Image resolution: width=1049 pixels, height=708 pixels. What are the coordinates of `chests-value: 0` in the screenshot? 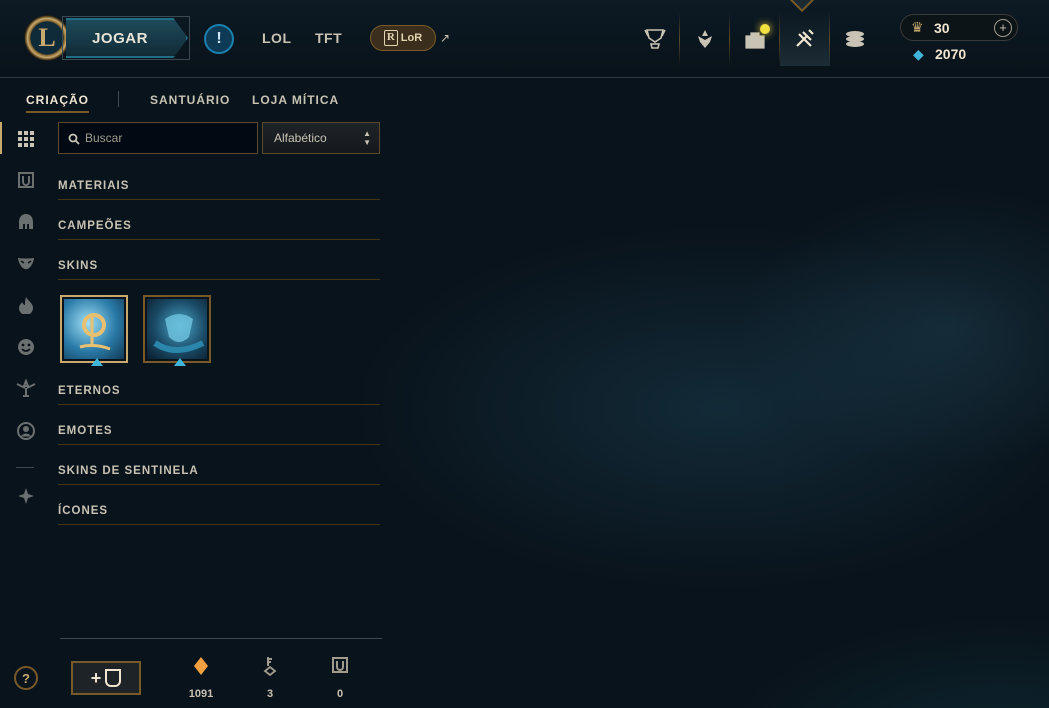 It's located at (340, 694).